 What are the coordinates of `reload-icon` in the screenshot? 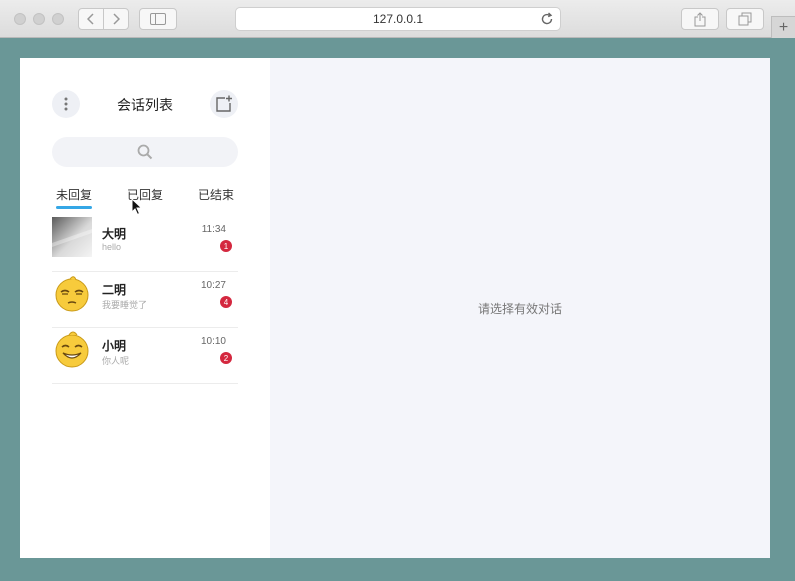 It's located at (547, 19).